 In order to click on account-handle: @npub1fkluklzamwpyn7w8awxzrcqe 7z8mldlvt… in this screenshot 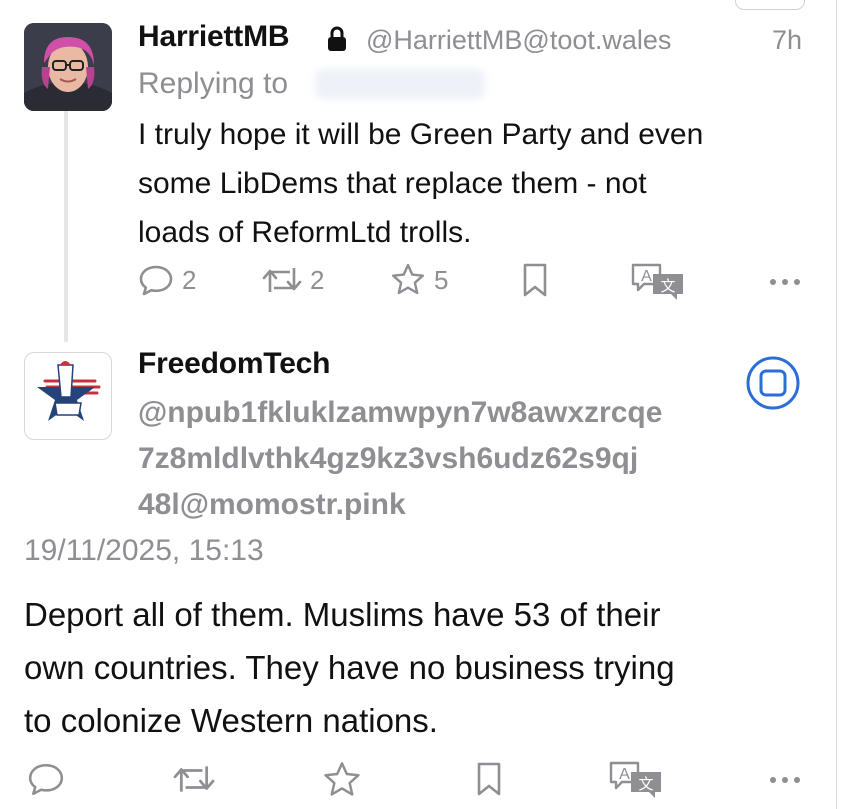, I will do `click(400, 459)`.